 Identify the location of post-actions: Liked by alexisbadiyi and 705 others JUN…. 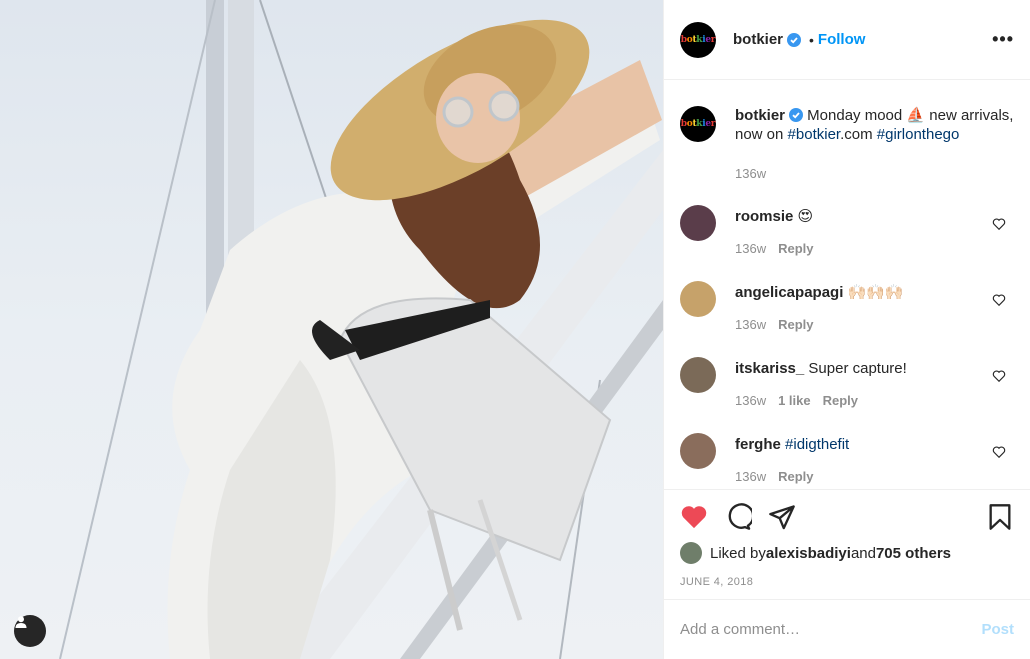
(847, 544).